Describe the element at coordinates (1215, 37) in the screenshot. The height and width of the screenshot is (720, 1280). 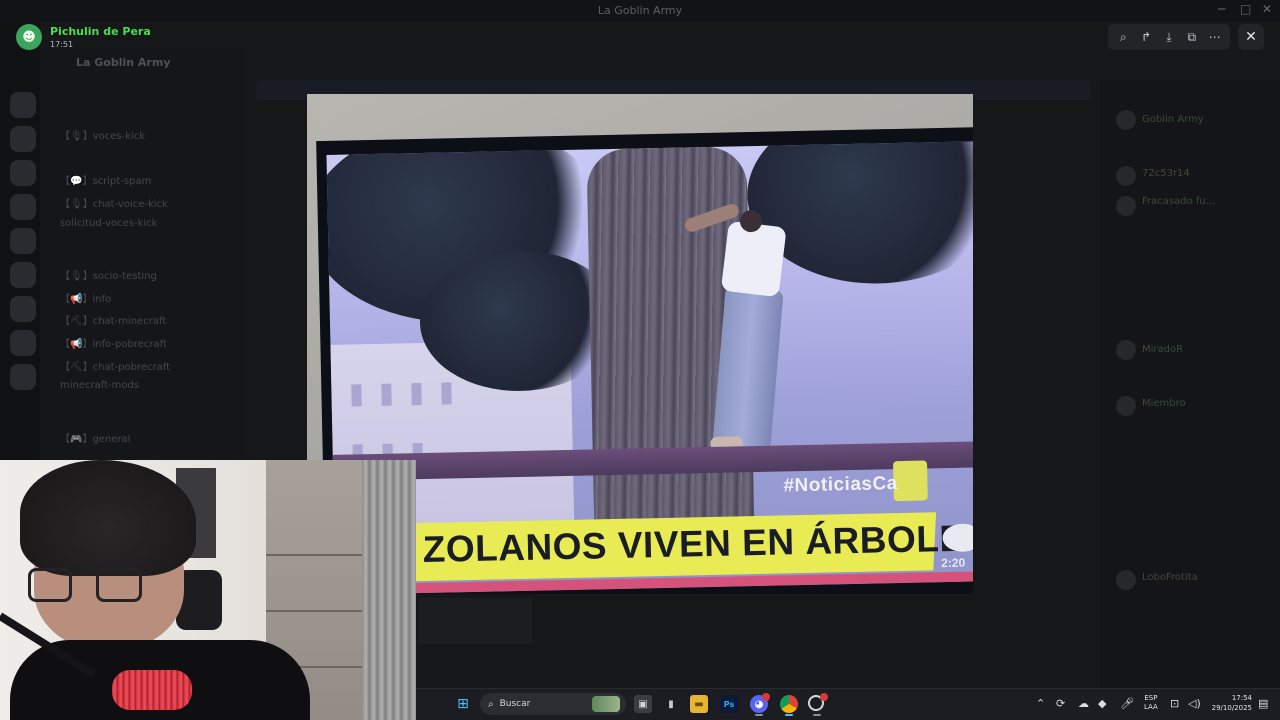
I see `more-icon: ⋯` at that location.